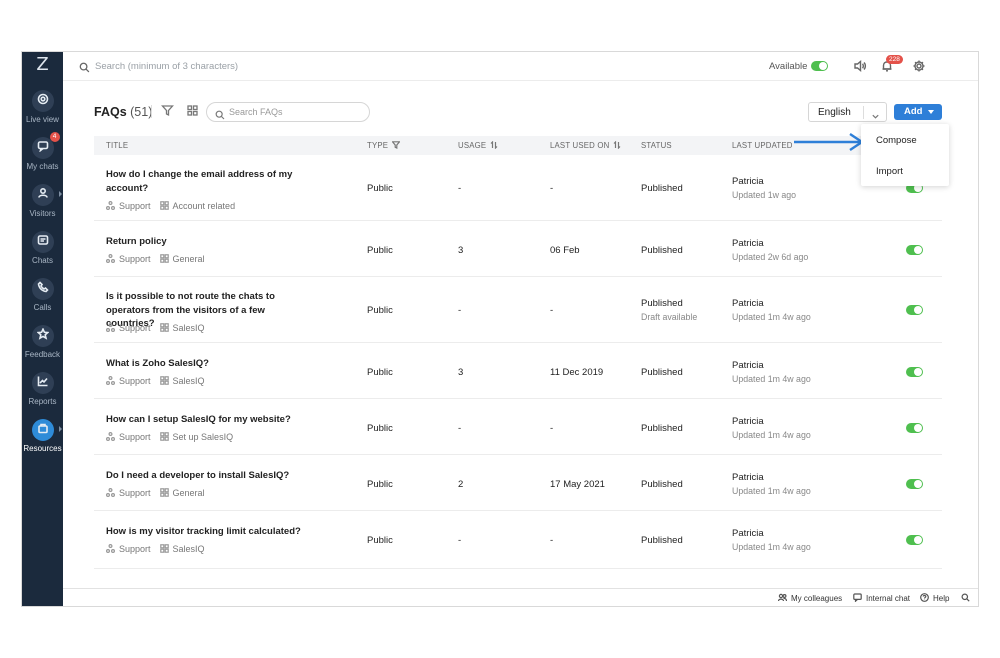 The width and height of the screenshot is (1000, 658). What do you see at coordinates (378, 145) in the screenshot?
I see `column-header-label: TYPE` at bounding box center [378, 145].